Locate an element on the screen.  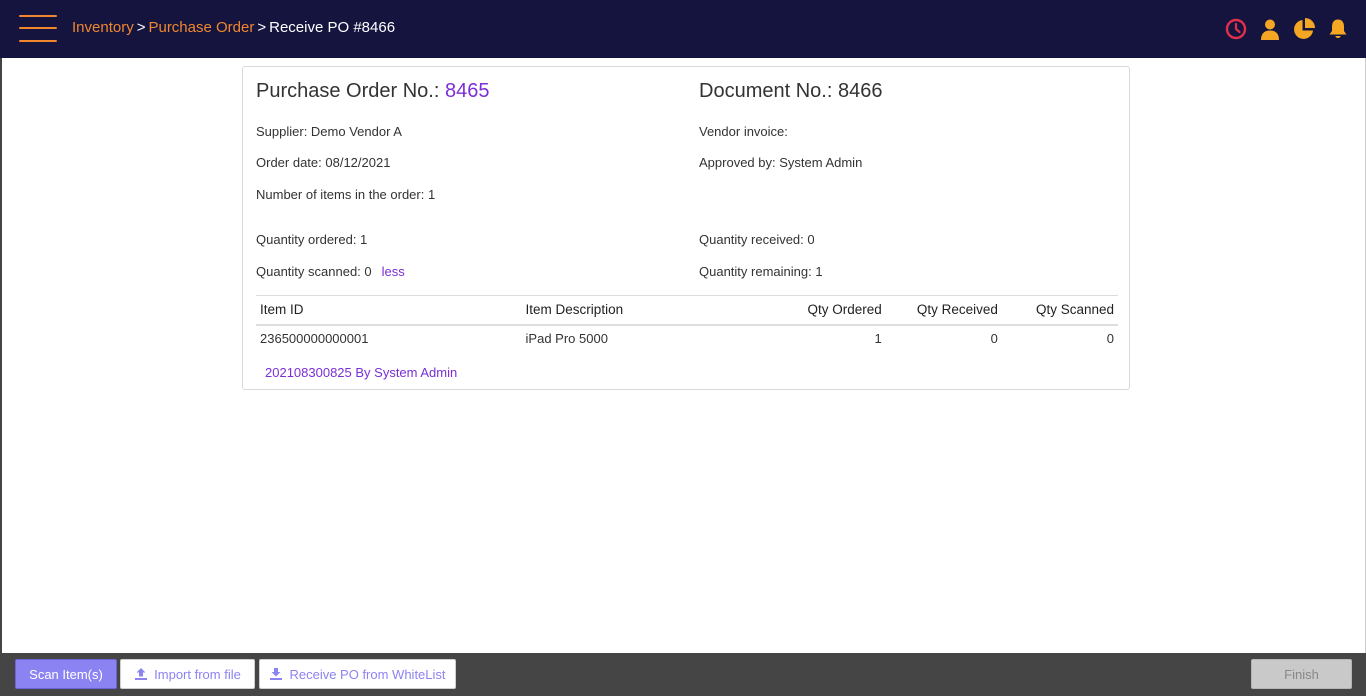
header-qty-received: Qty Received is located at coordinates (943, 310).